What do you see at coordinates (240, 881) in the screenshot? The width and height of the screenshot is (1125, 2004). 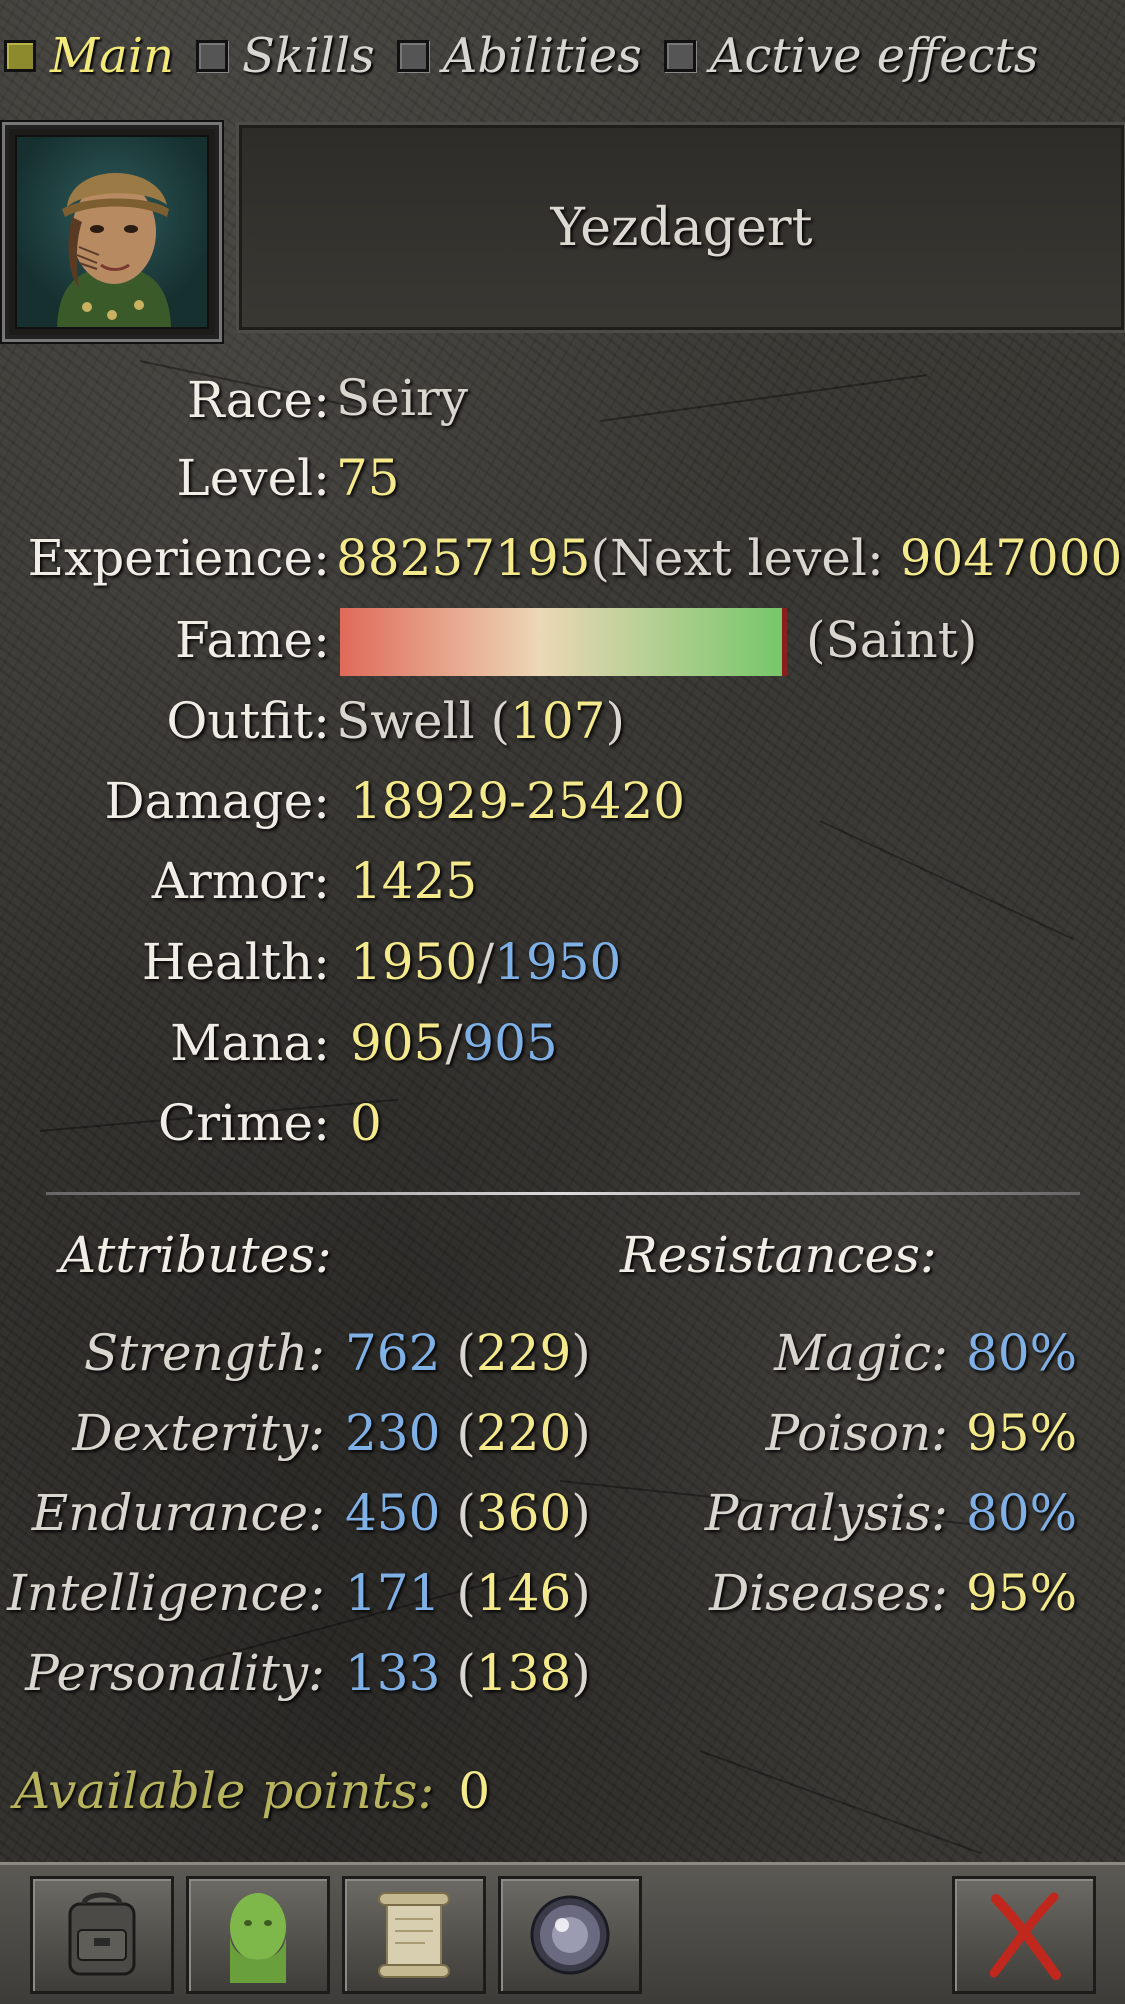 I see `stat-armor-label: Armor:` at bounding box center [240, 881].